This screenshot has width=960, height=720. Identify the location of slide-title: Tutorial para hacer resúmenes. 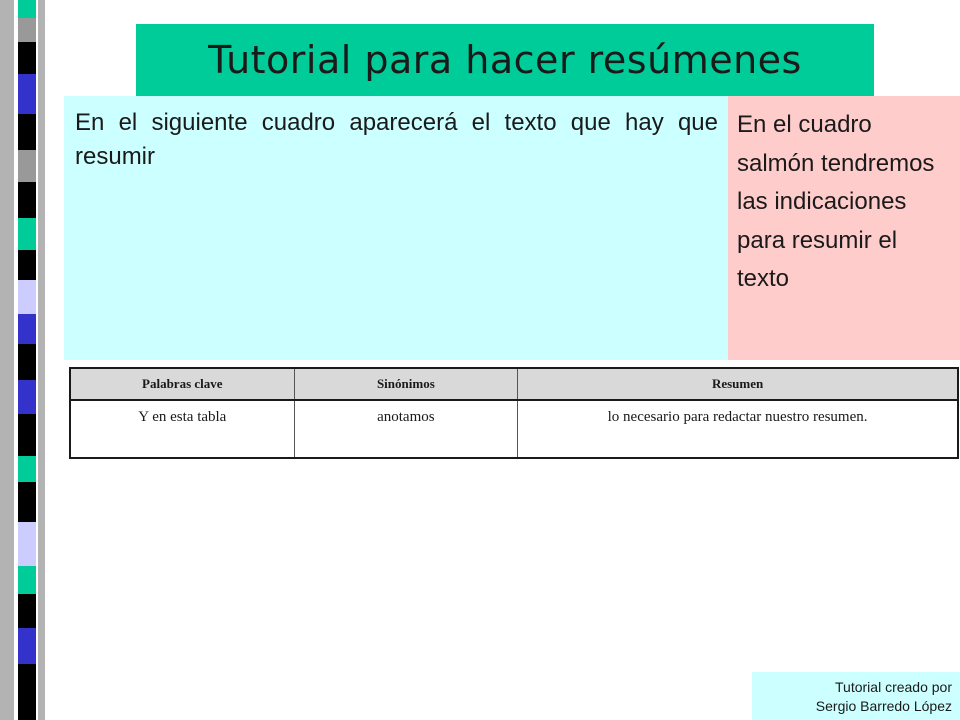
(505, 60).